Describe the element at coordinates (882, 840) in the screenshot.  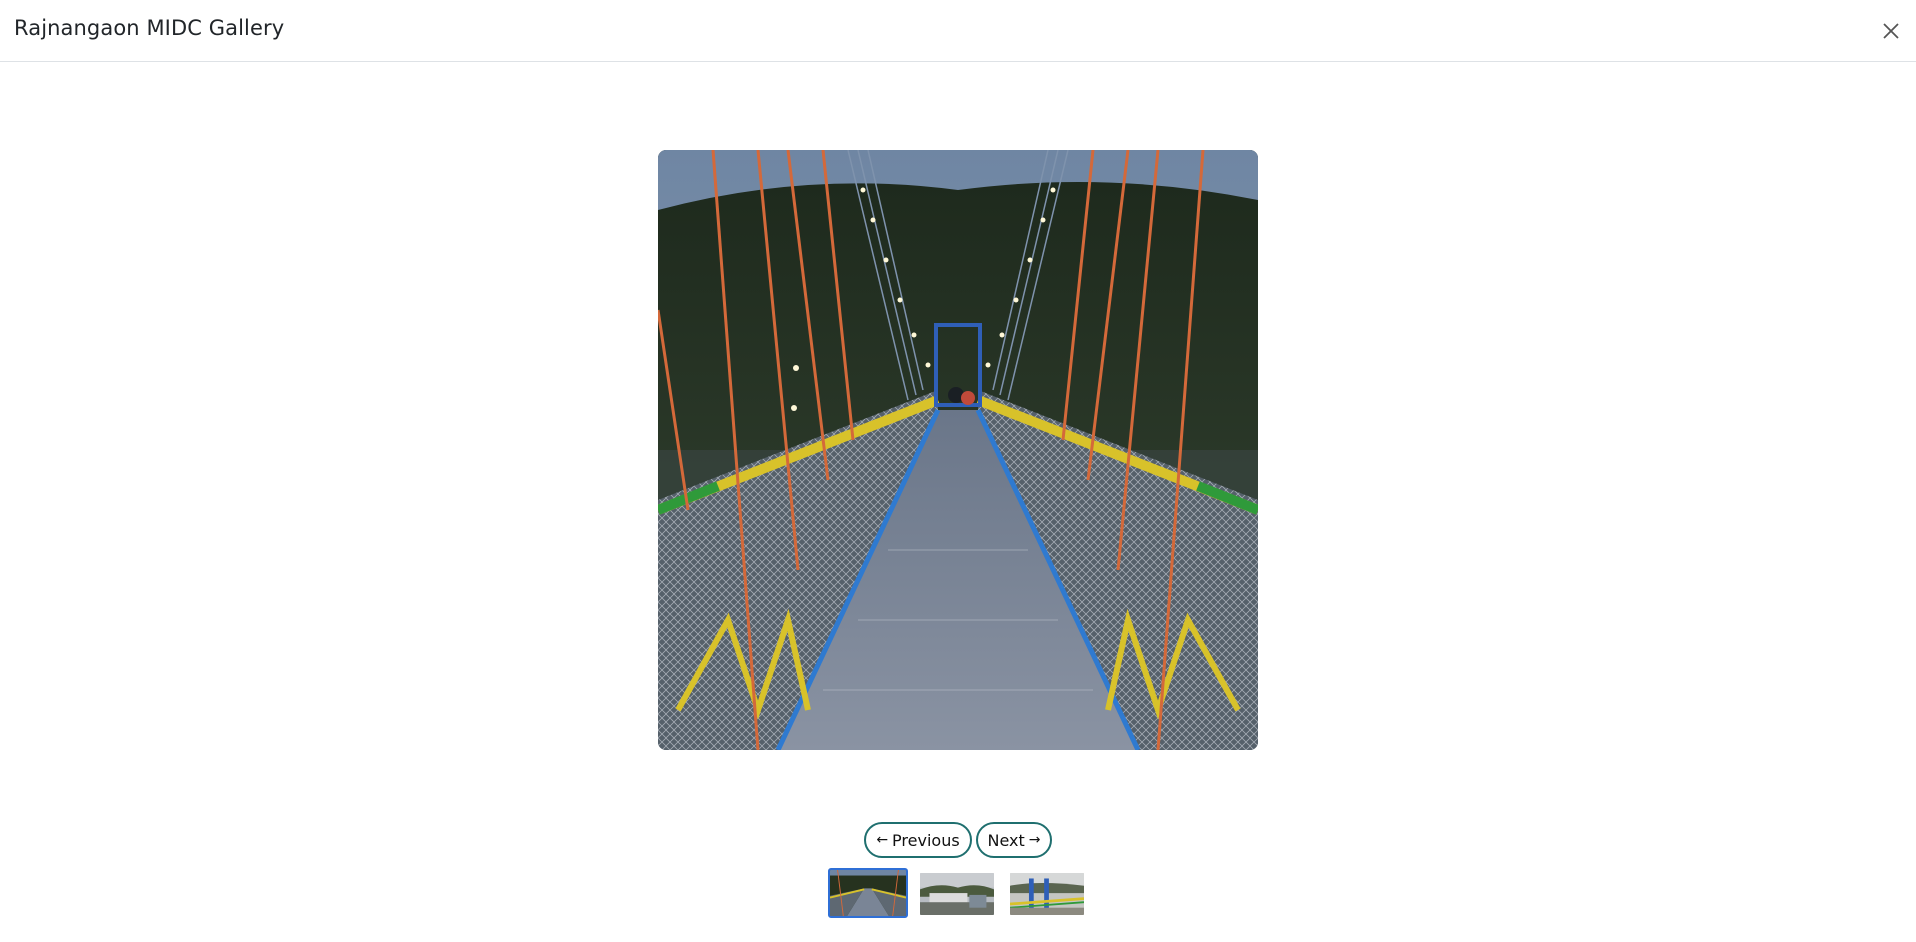
I see `arrow-left-icon: ←` at that location.